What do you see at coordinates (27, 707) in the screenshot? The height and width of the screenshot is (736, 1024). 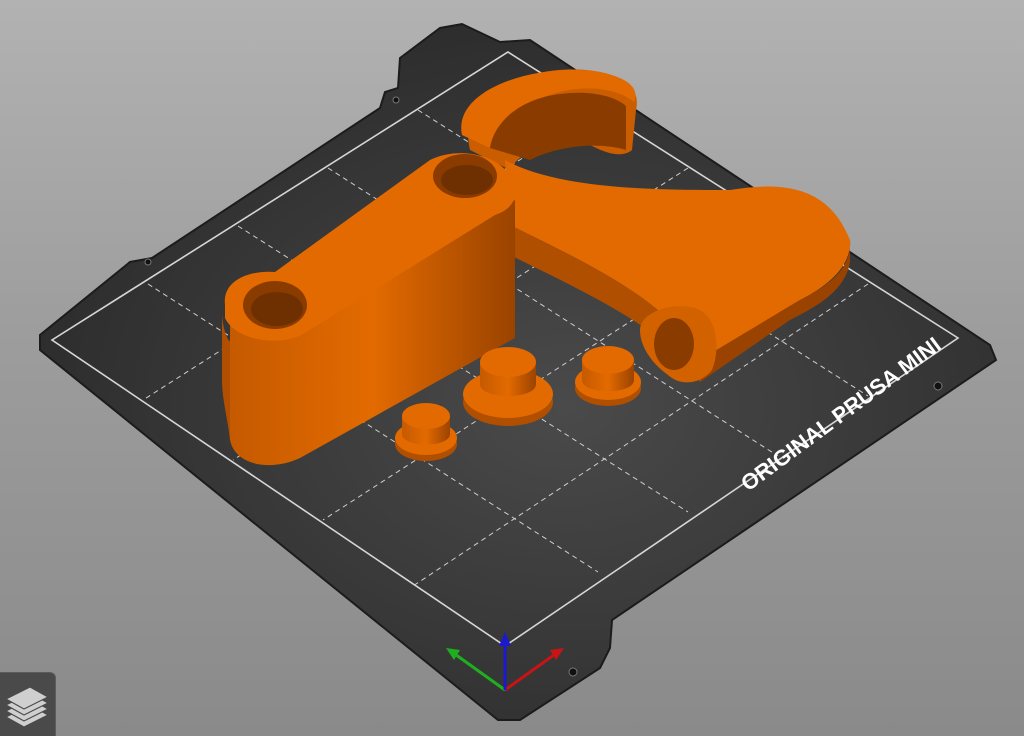 I see `layers-icon` at bounding box center [27, 707].